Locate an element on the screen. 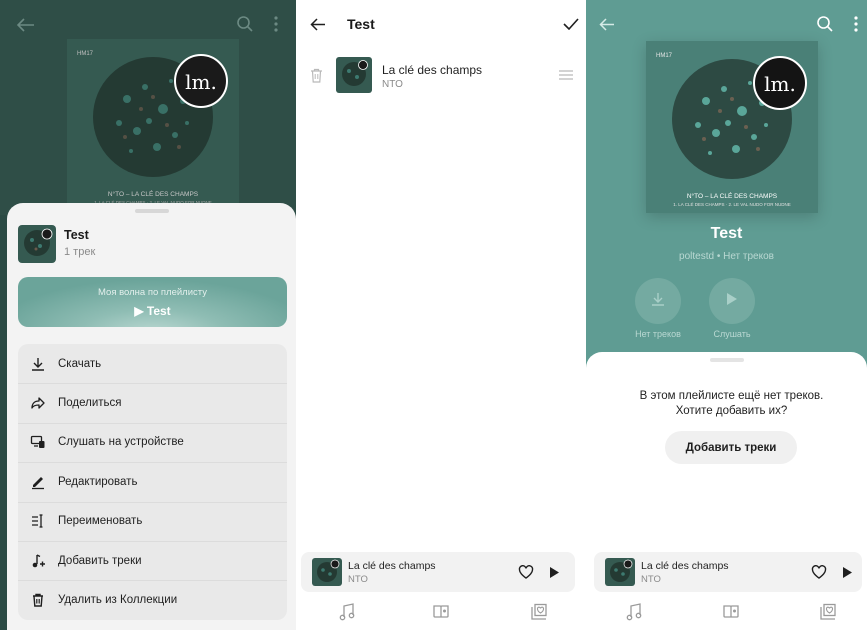 The width and height of the screenshot is (867, 630). track-row: La clé des champs NTO is located at coordinates (441, 76).